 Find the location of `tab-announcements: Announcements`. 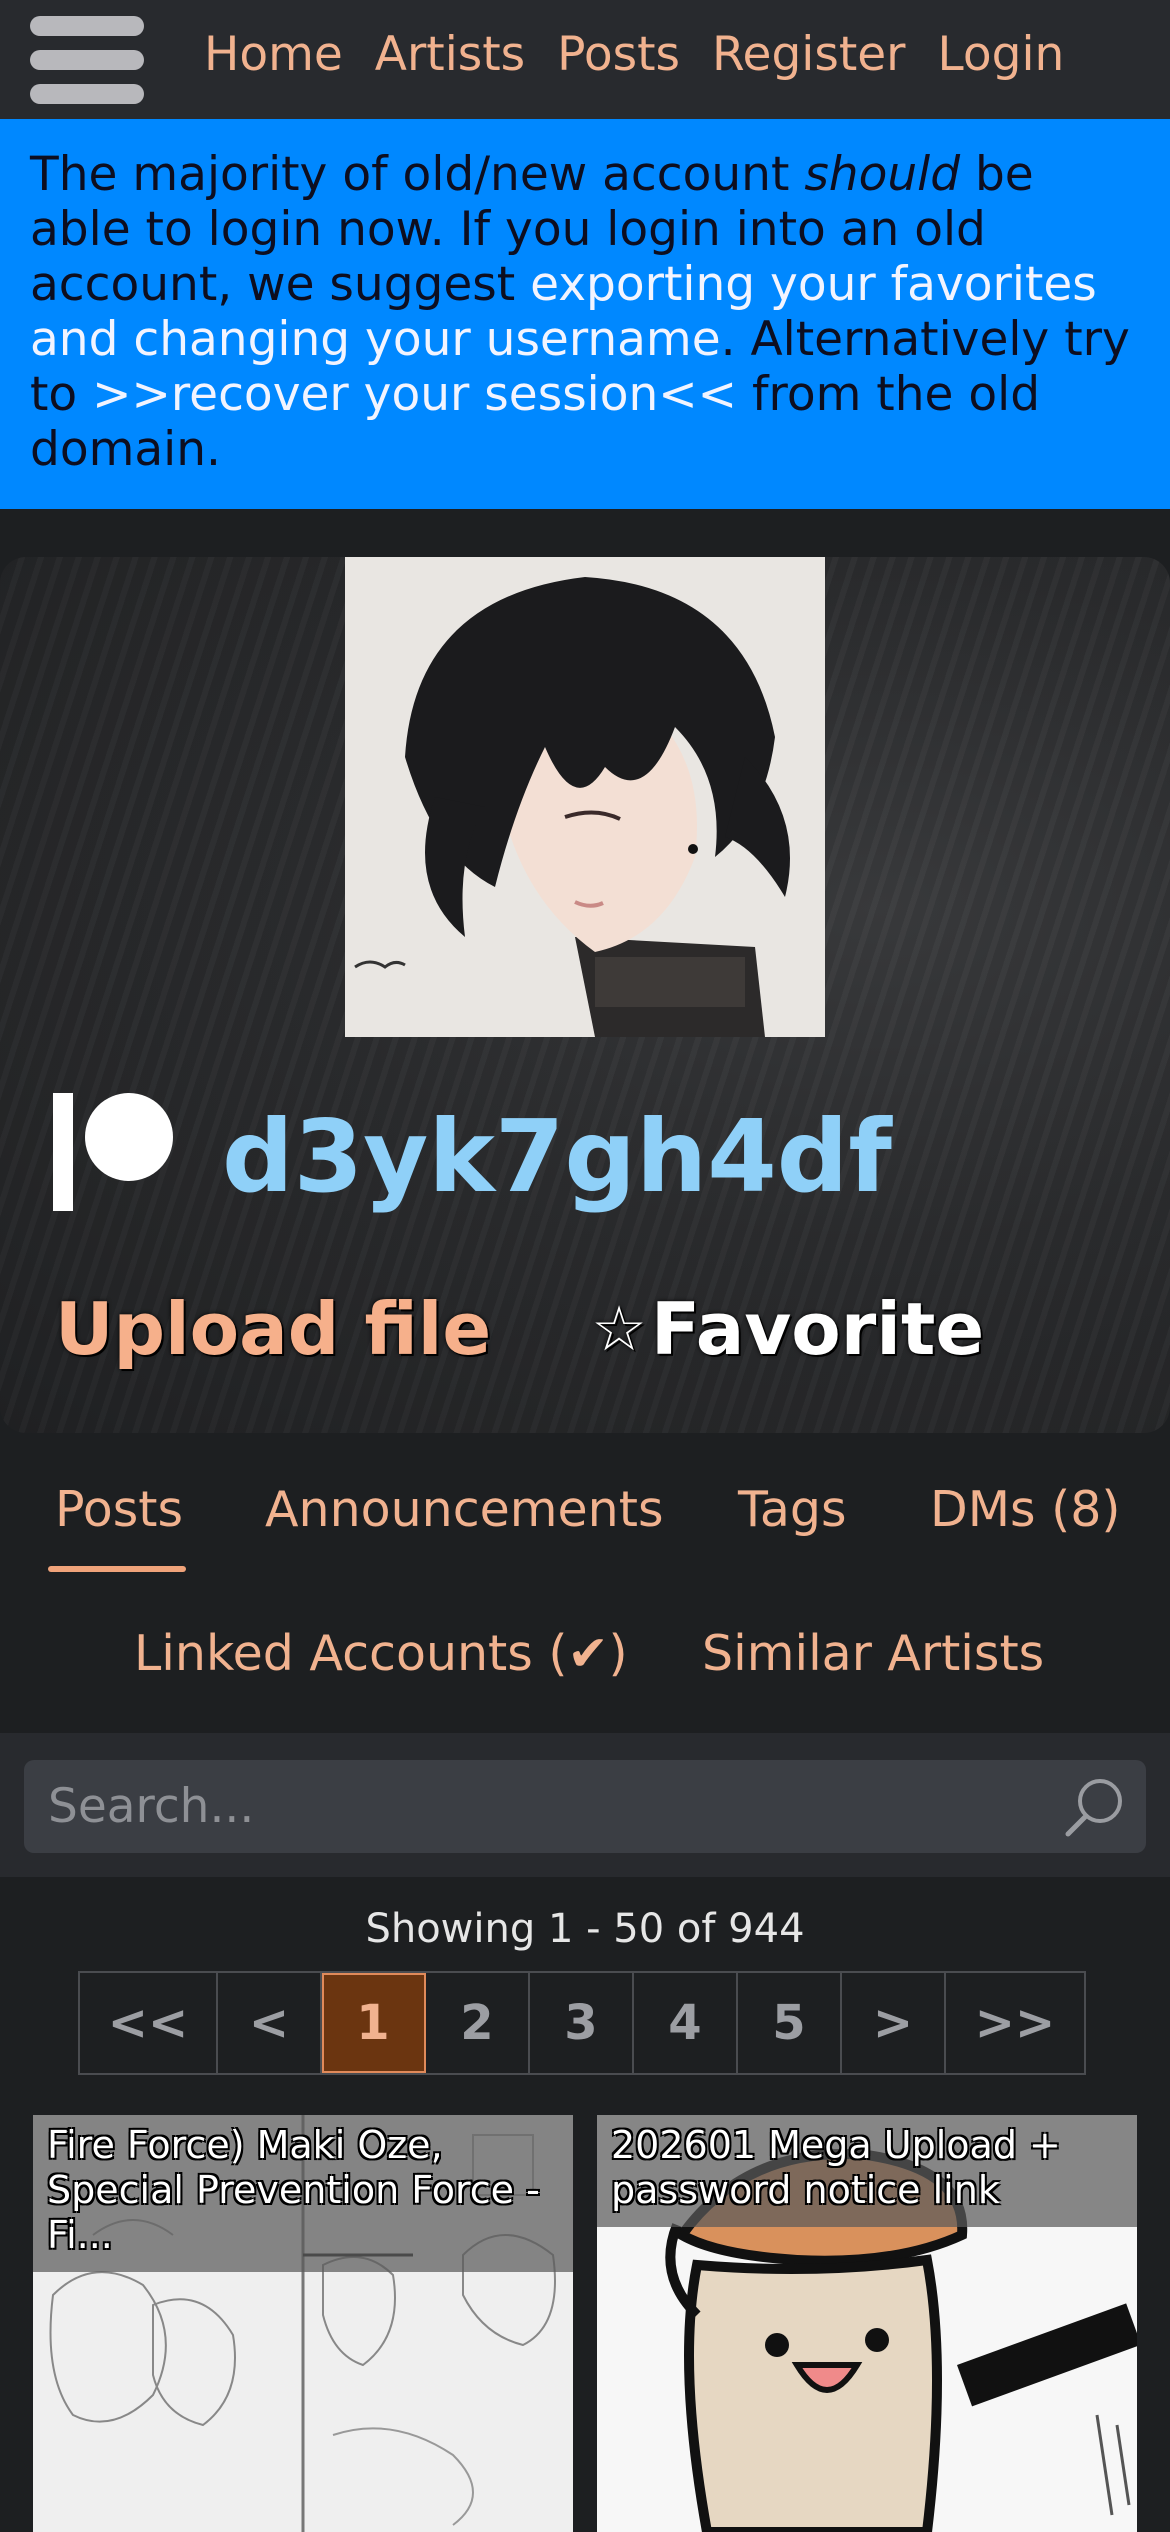

tab-announcements: Announcements is located at coordinates (464, 1510).